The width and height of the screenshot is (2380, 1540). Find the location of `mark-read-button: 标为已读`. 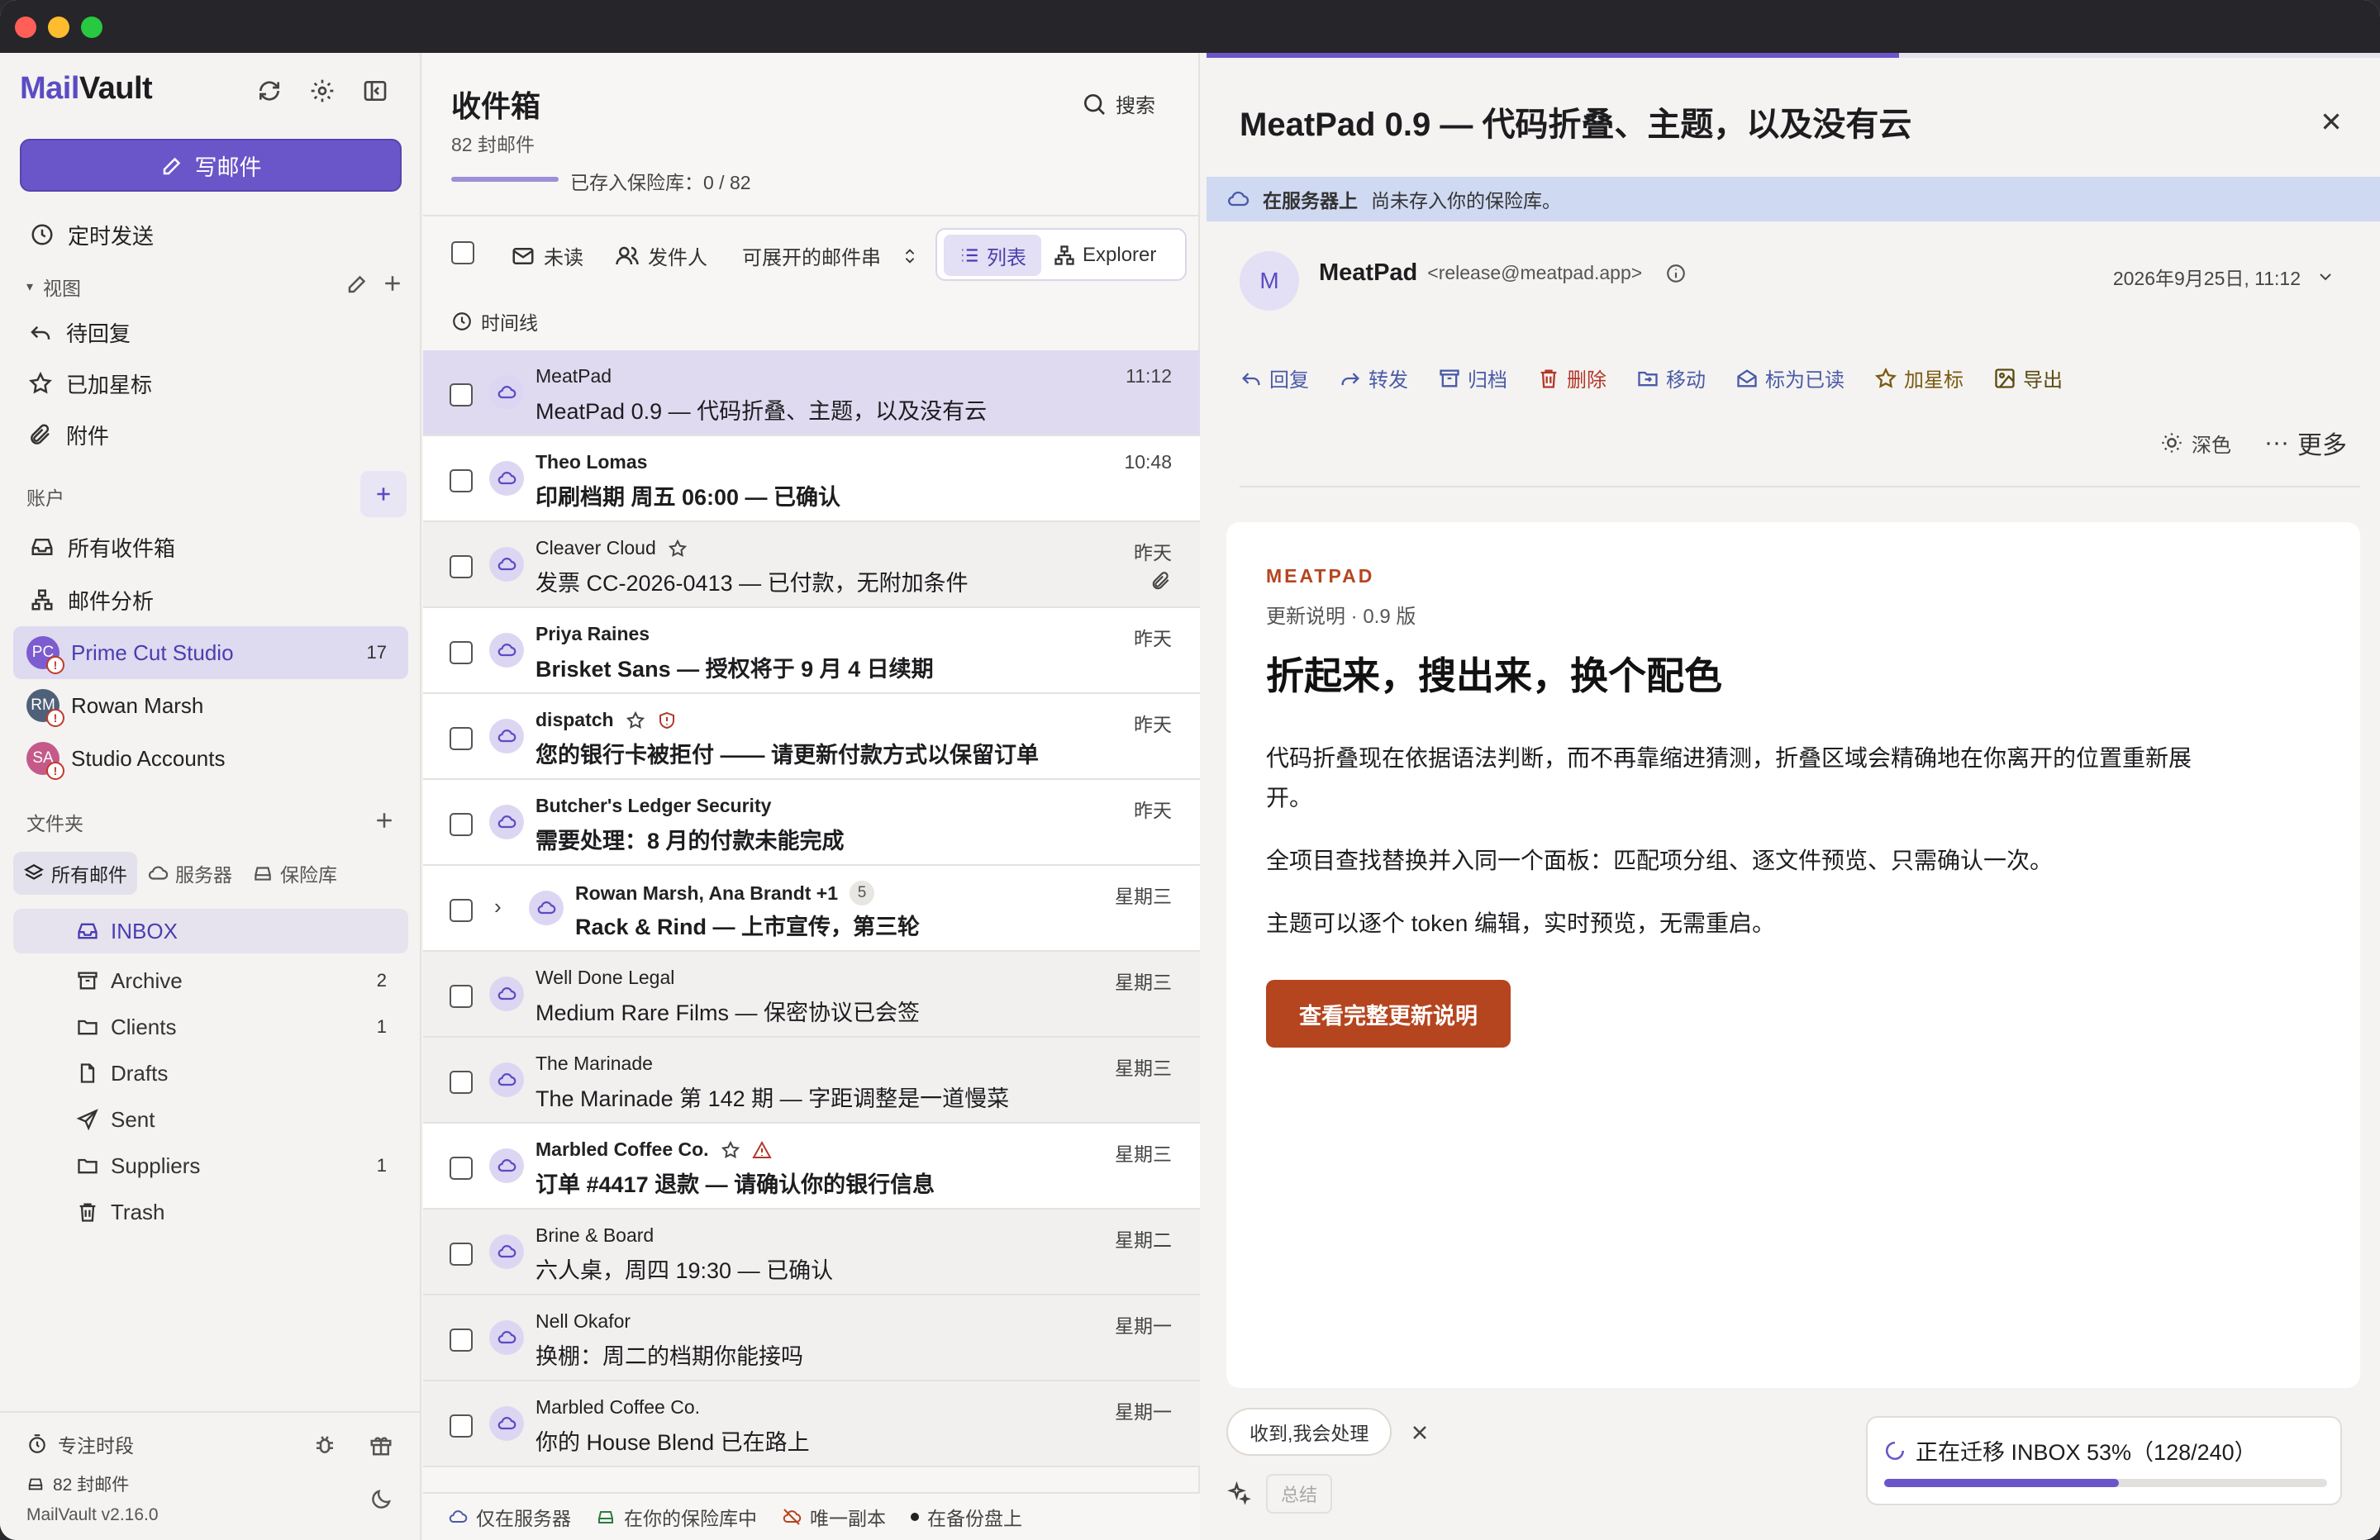

mark-read-button: 标为已读 is located at coordinates (1789, 378).